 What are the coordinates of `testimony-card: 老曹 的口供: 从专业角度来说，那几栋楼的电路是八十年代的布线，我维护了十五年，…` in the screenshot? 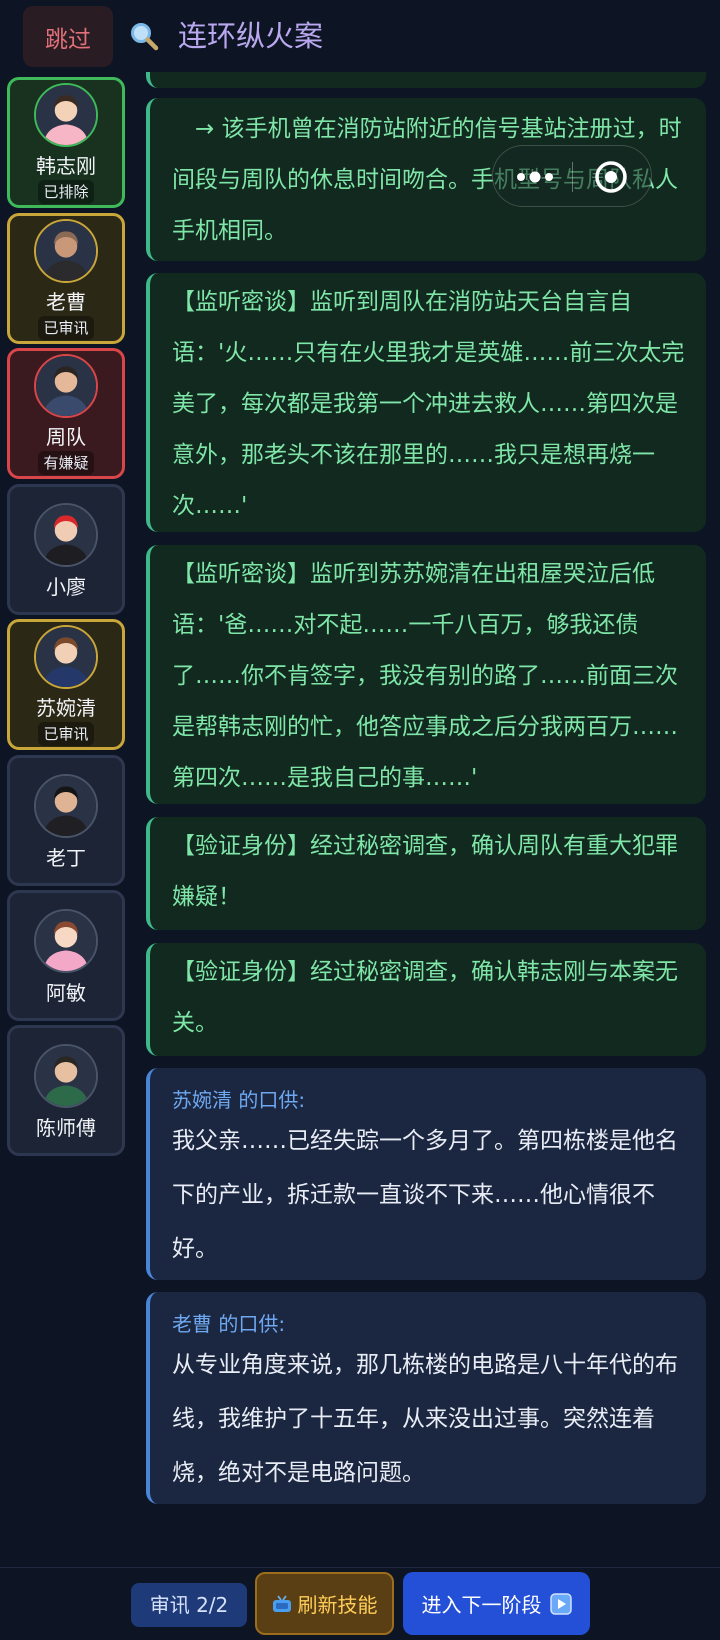 It's located at (426, 1398).